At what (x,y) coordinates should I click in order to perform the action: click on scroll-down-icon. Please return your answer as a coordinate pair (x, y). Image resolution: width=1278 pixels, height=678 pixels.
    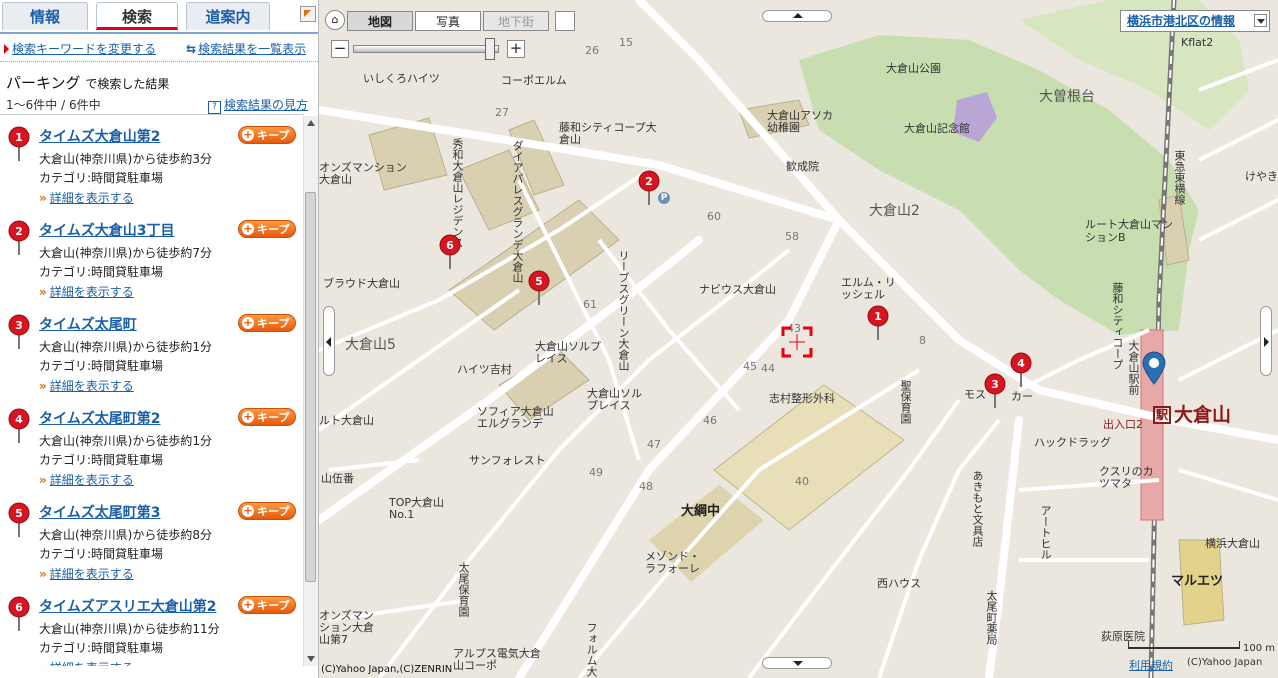
    Looking at the image, I should click on (311, 659).